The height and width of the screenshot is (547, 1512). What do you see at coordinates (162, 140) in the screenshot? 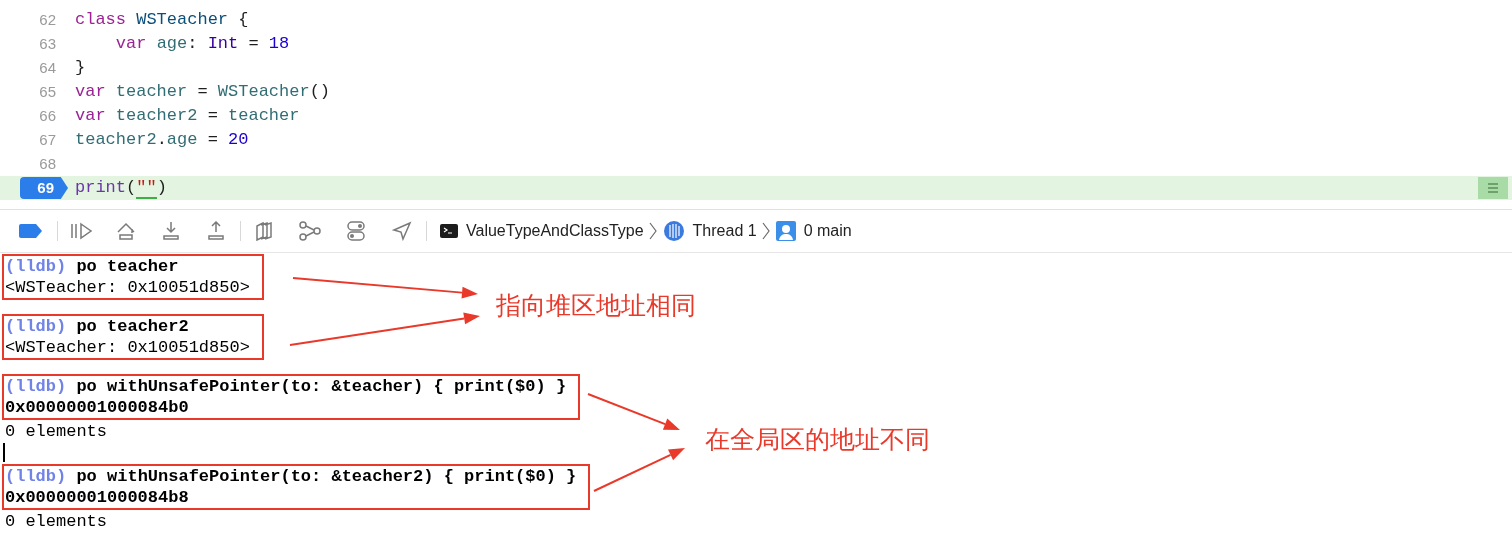
I see `code-line: teacher2.age = 20` at bounding box center [162, 140].